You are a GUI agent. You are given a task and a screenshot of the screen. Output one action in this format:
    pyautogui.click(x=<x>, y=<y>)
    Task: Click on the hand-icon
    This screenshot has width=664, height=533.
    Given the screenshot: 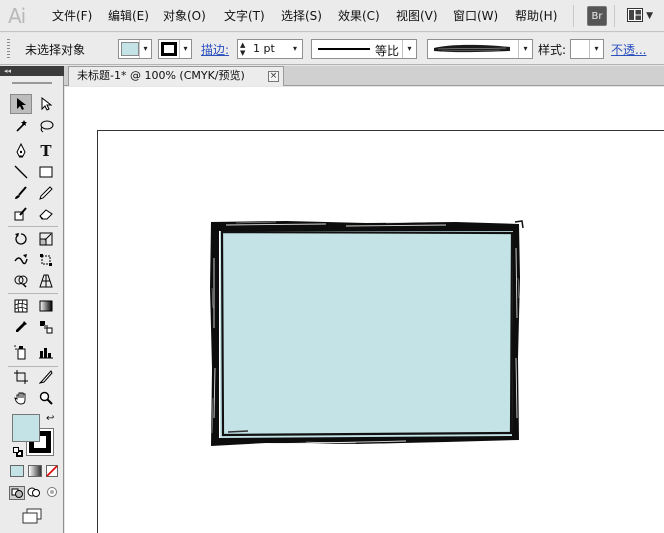 What is the action you would take?
    pyautogui.click(x=20, y=398)
    